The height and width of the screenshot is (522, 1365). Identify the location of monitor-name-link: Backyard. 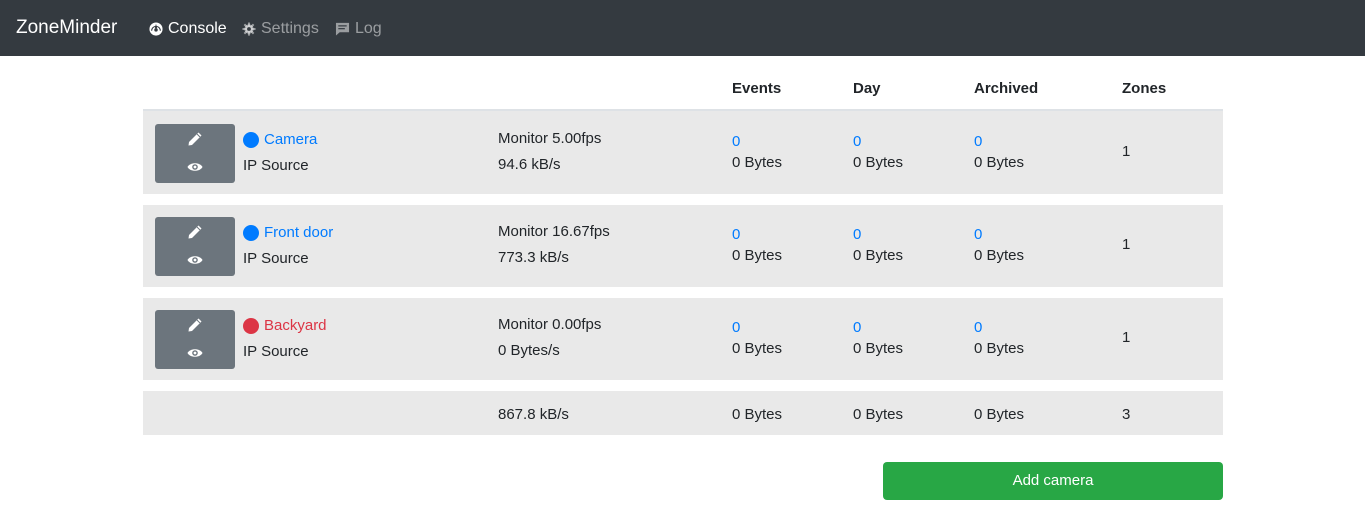
(295, 326).